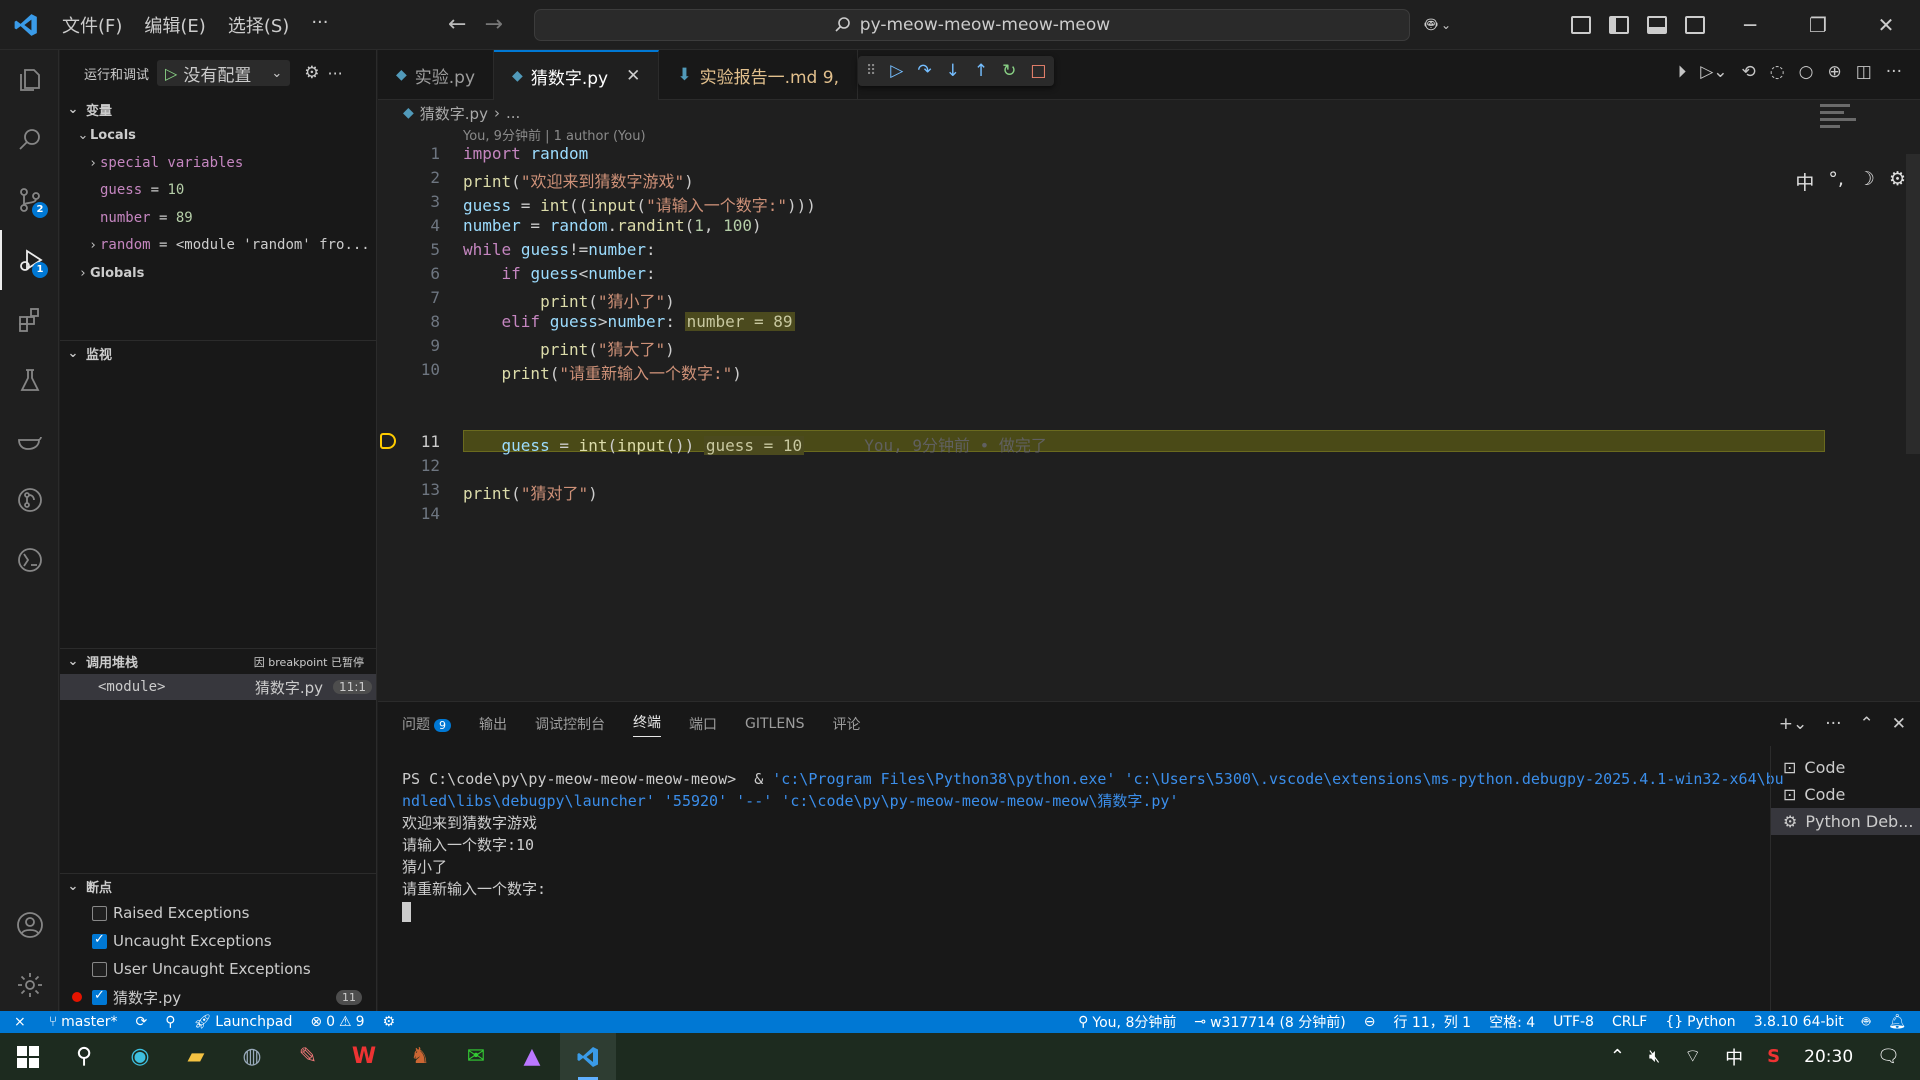  Describe the element at coordinates (1777, 72) in the screenshot. I see `previous-change-icon: ◌` at that location.